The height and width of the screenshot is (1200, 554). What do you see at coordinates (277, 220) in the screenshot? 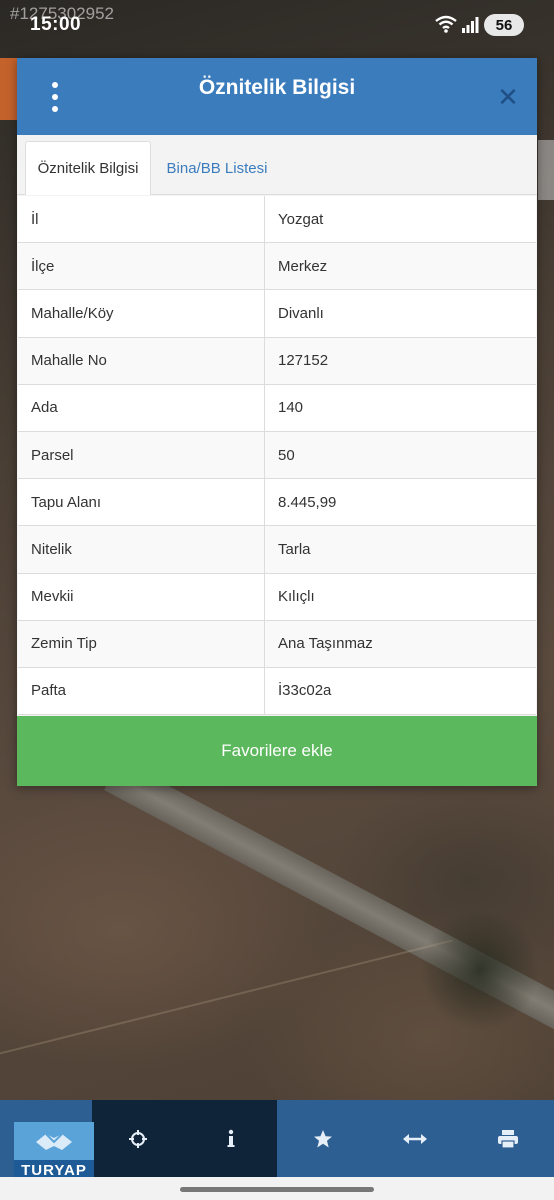
I see `table-row: İl Yozgat` at bounding box center [277, 220].